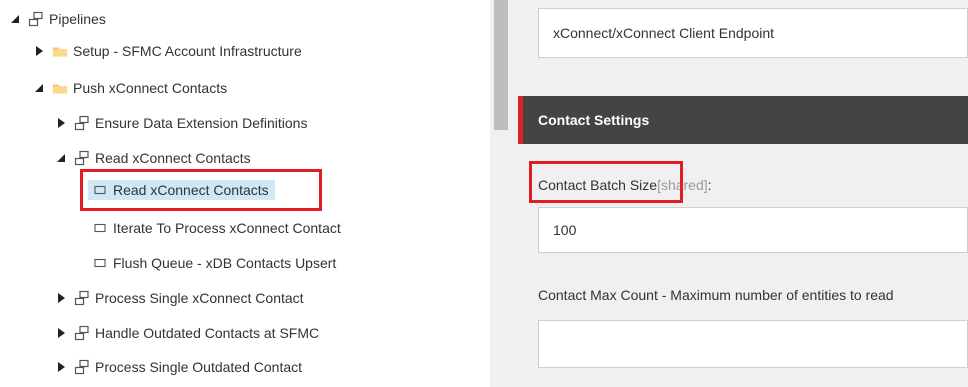 The image size is (968, 387). I want to click on tree-node-pipelines: Pipelines, so click(57, 19).